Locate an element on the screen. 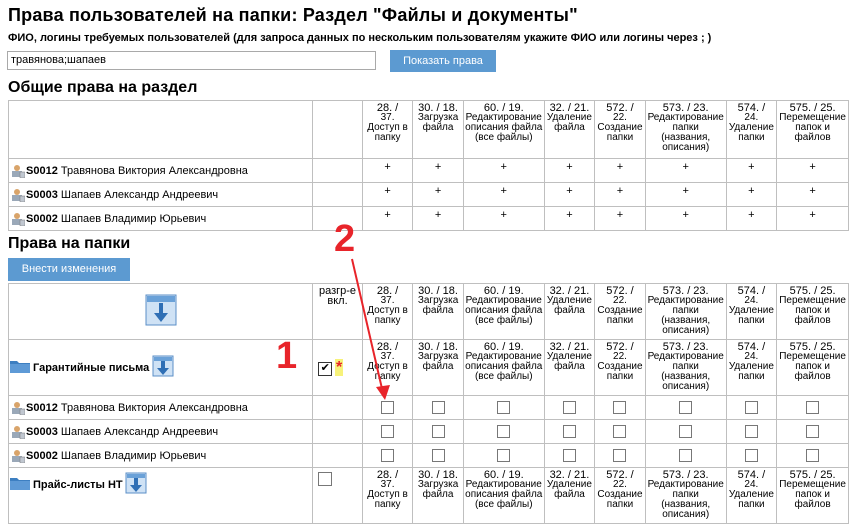  user-name: Шапаев Александр Андреевич is located at coordinates (139, 431).